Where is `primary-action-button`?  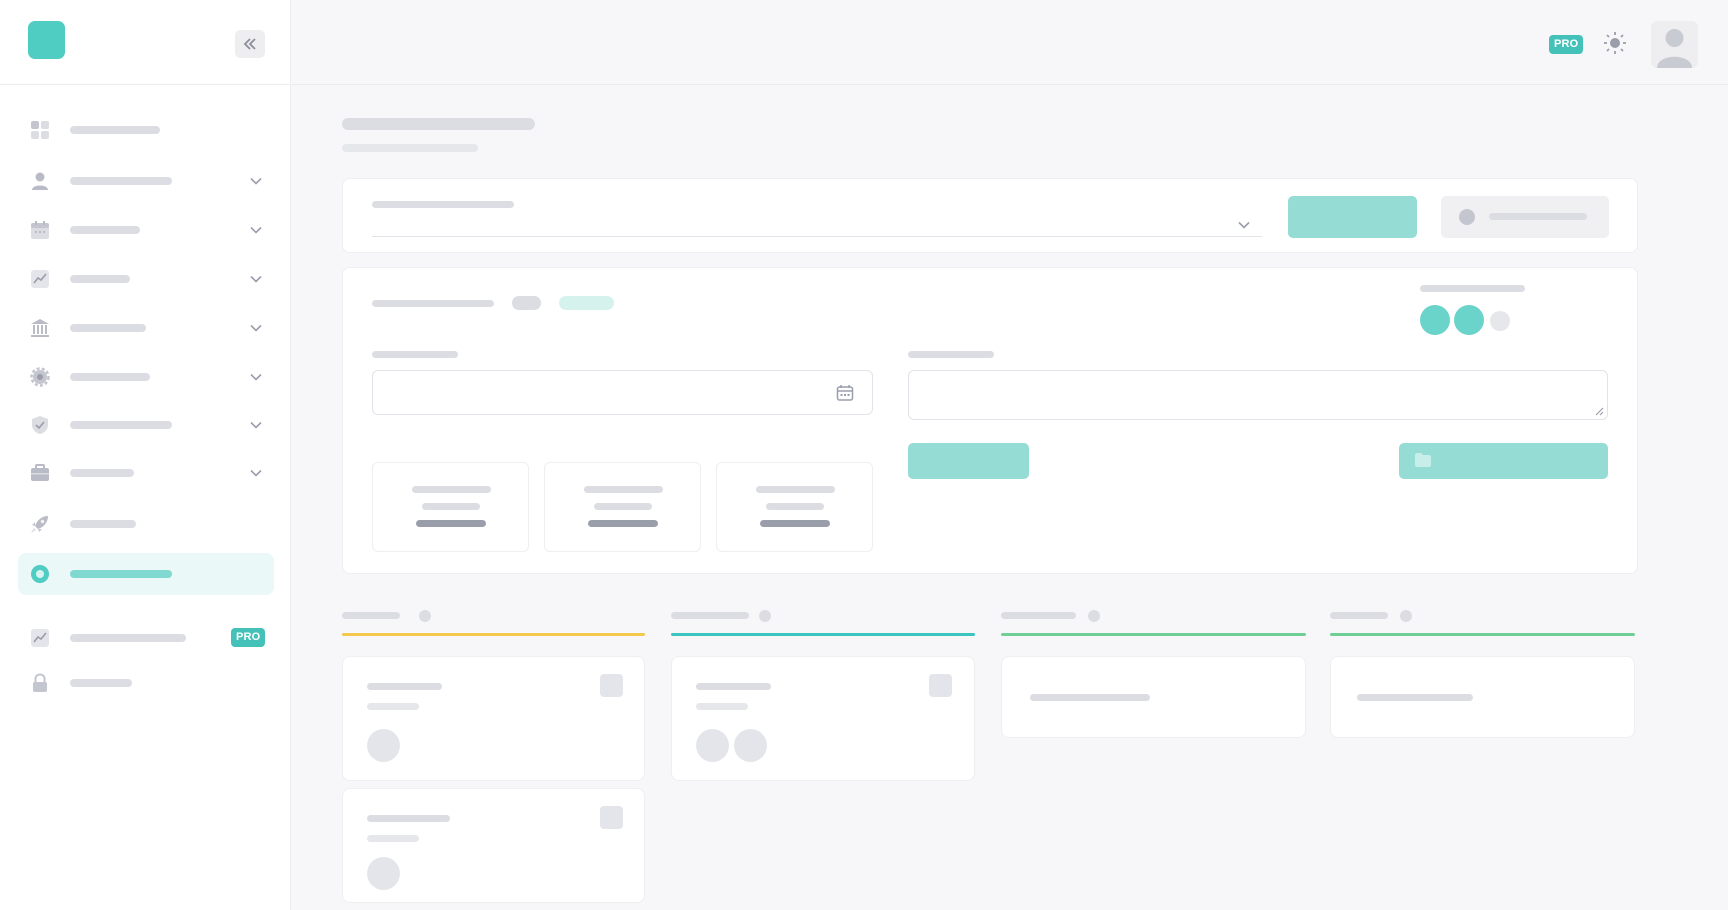 primary-action-button is located at coordinates (1352, 217).